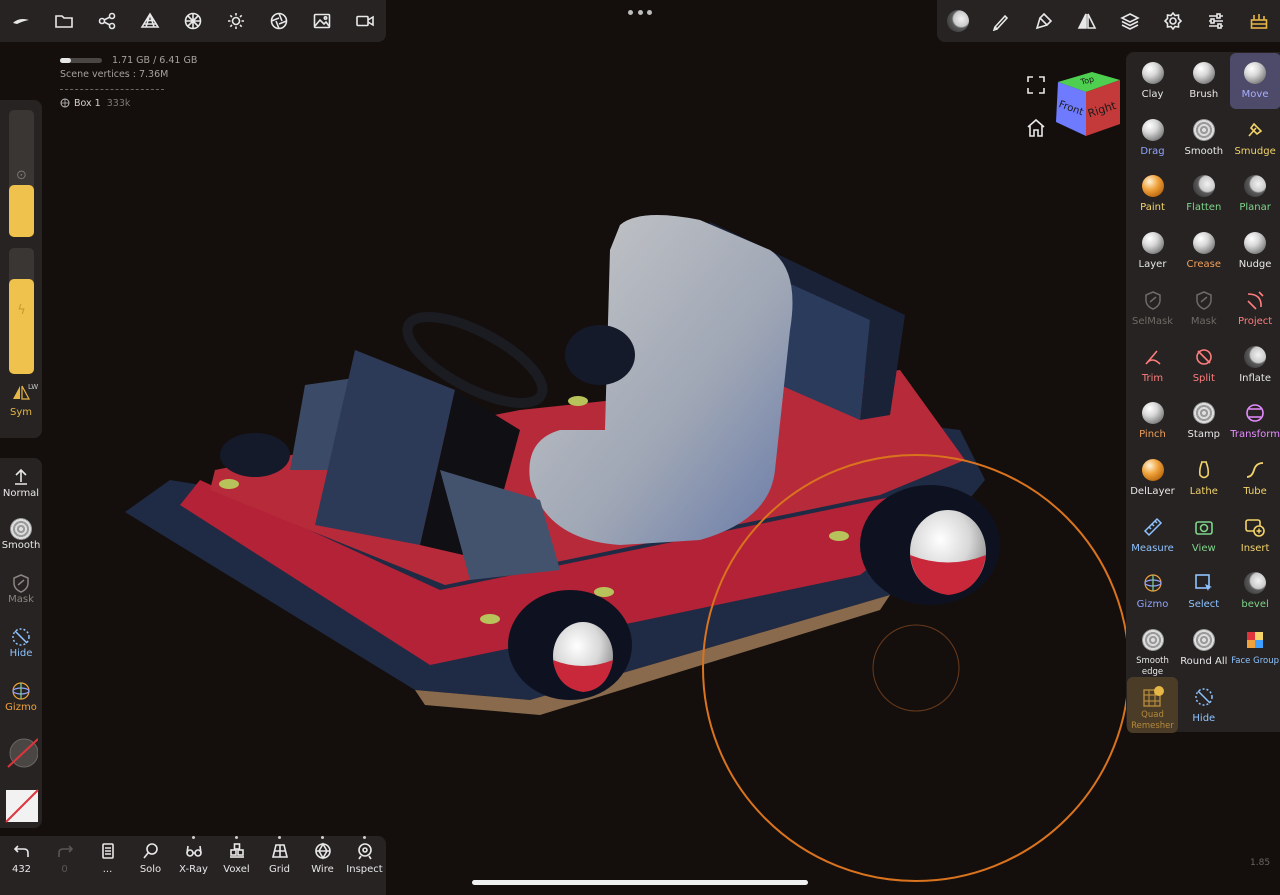 This screenshot has height=895, width=1280. What do you see at coordinates (1203, 648) in the screenshot?
I see `tool-round-all: Round All` at bounding box center [1203, 648].